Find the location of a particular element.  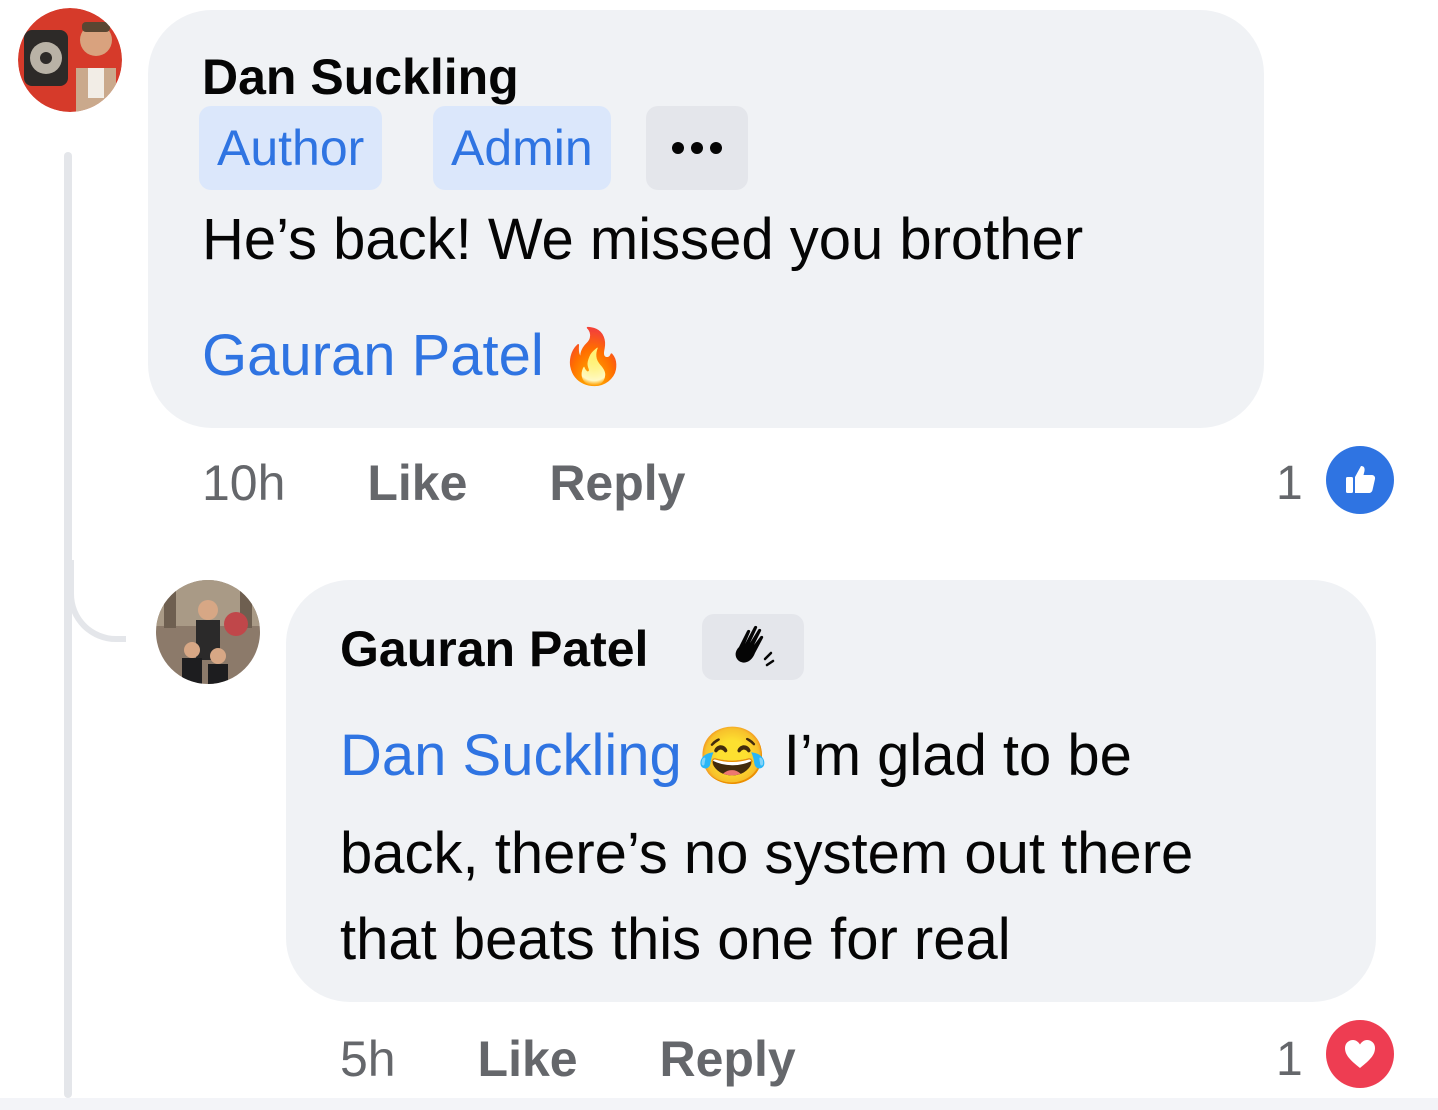

mention-link: Dan Suckling is located at coordinates (511, 755).